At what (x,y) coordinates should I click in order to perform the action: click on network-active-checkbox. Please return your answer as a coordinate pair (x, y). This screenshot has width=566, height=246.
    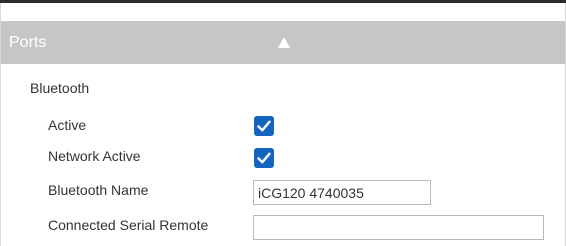
    Looking at the image, I should click on (264, 158).